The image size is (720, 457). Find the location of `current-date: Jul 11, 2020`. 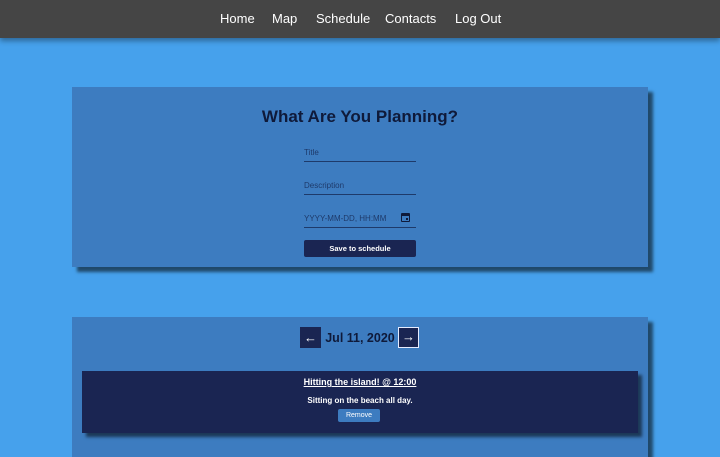

current-date: Jul 11, 2020 is located at coordinates (360, 338).